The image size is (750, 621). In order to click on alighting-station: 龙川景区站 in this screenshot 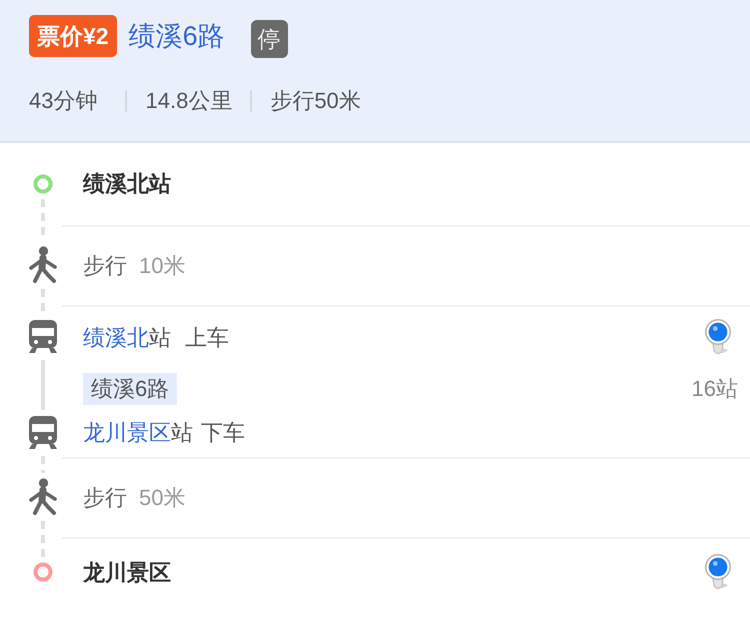, I will do `click(138, 433)`.